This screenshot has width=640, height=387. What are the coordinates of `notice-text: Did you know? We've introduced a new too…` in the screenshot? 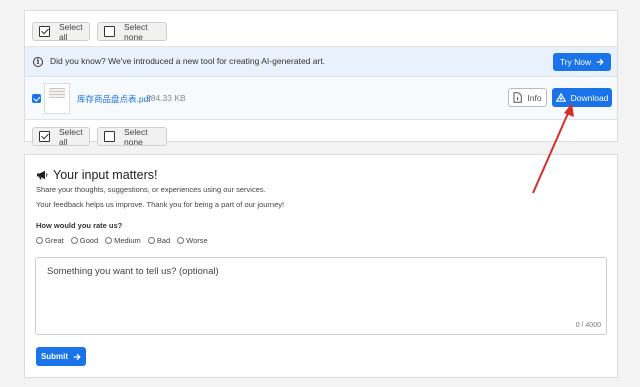 It's located at (188, 61).